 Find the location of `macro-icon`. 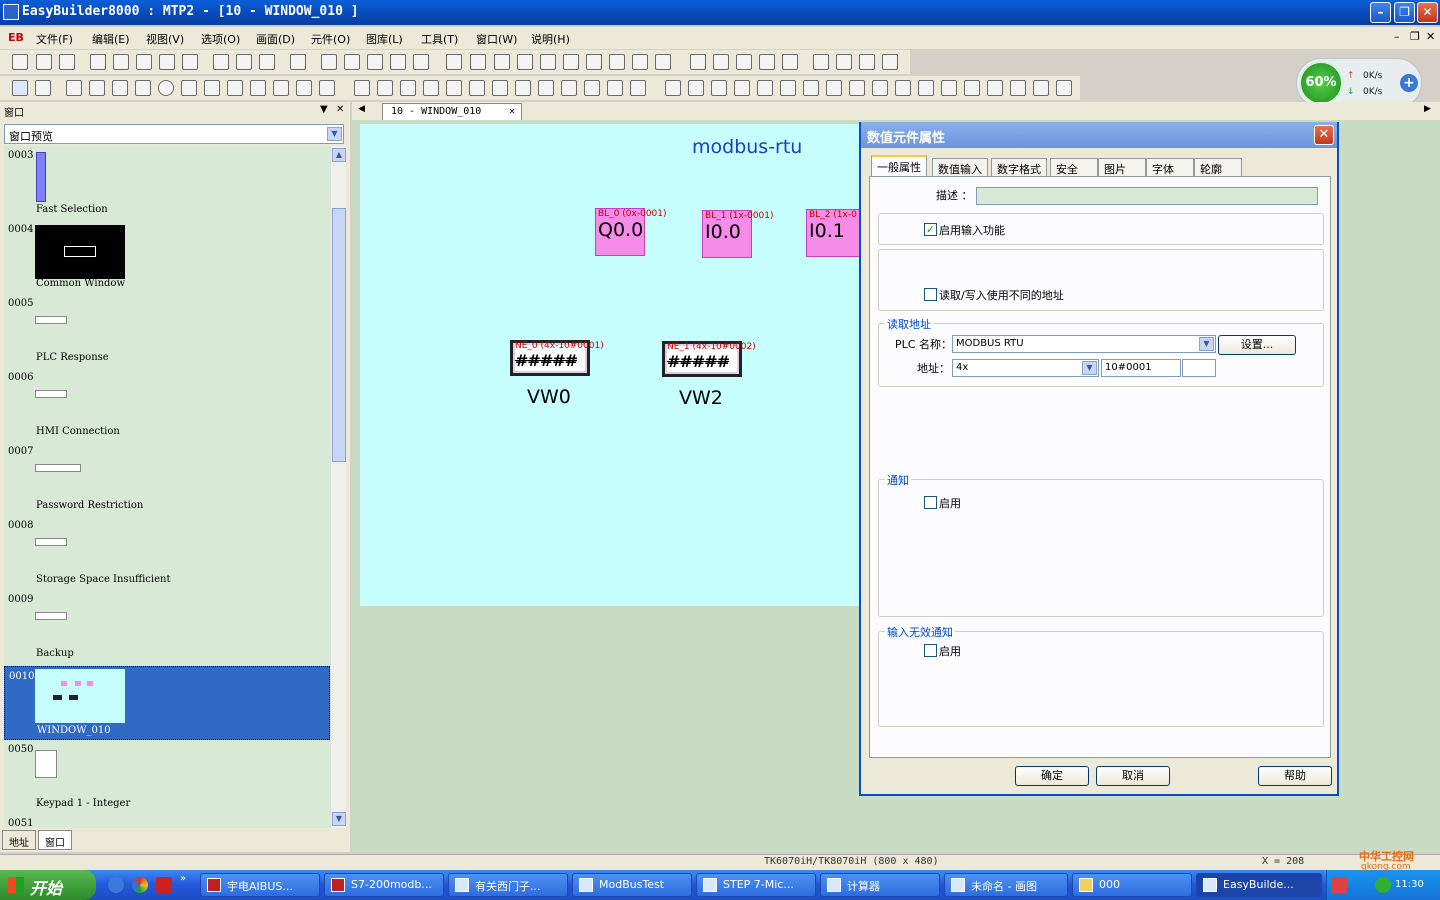

macro-icon is located at coordinates (949, 88).